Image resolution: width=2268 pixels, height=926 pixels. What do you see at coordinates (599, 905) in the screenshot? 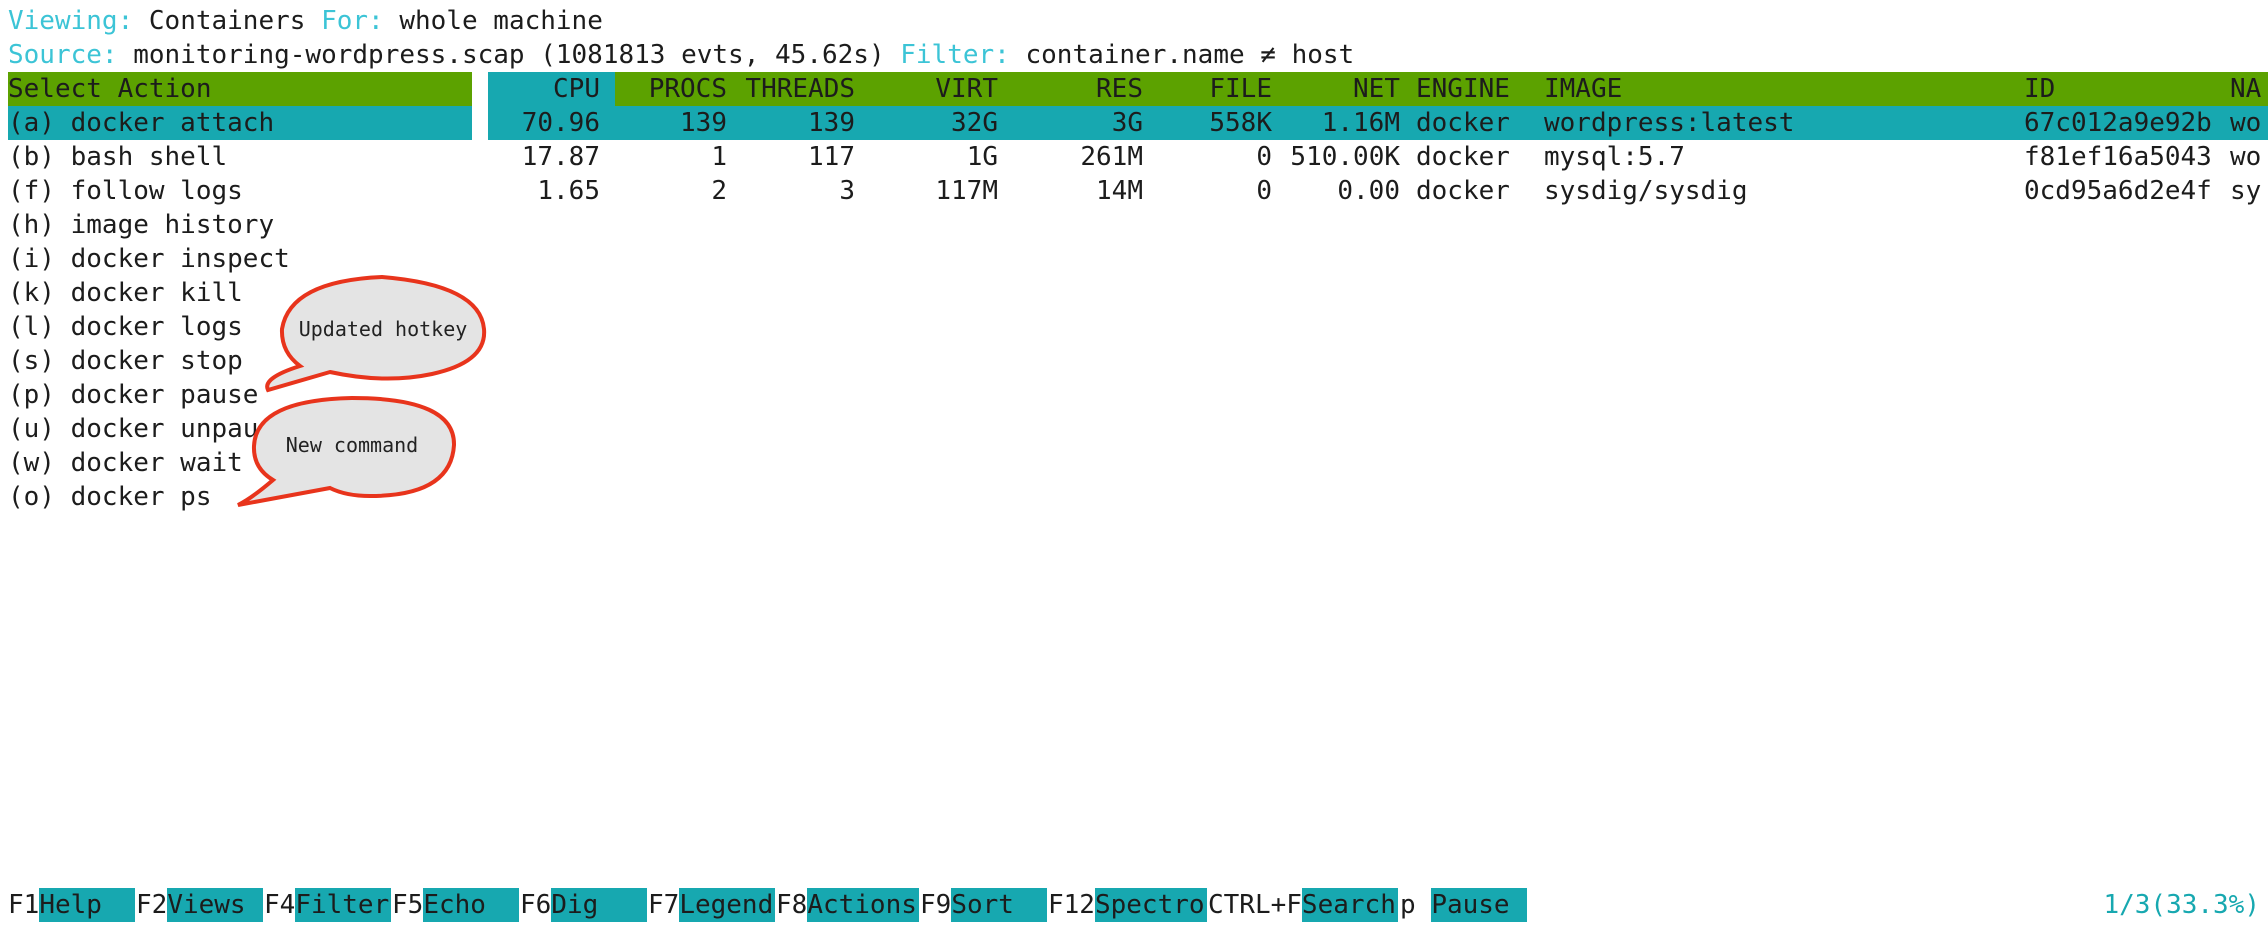
I see `footer-dig-label: Dig` at bounding box center [599, 905].